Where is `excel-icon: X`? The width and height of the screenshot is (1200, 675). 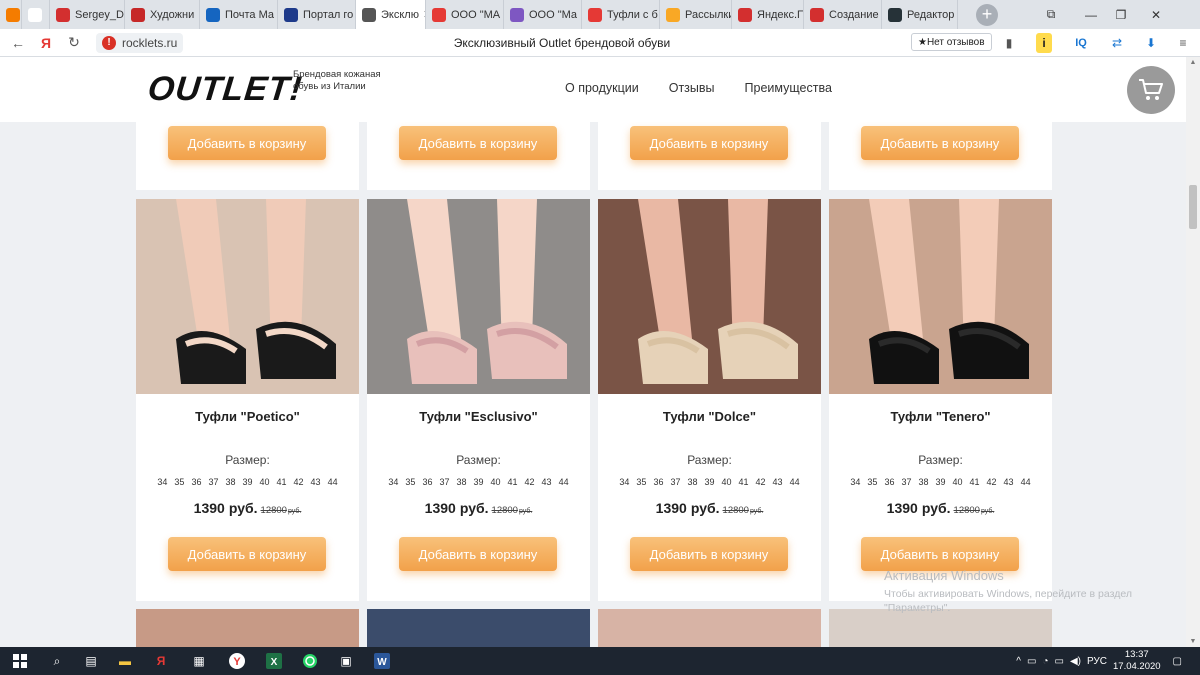 excel-icon: X is located at coordinates (274, 661).